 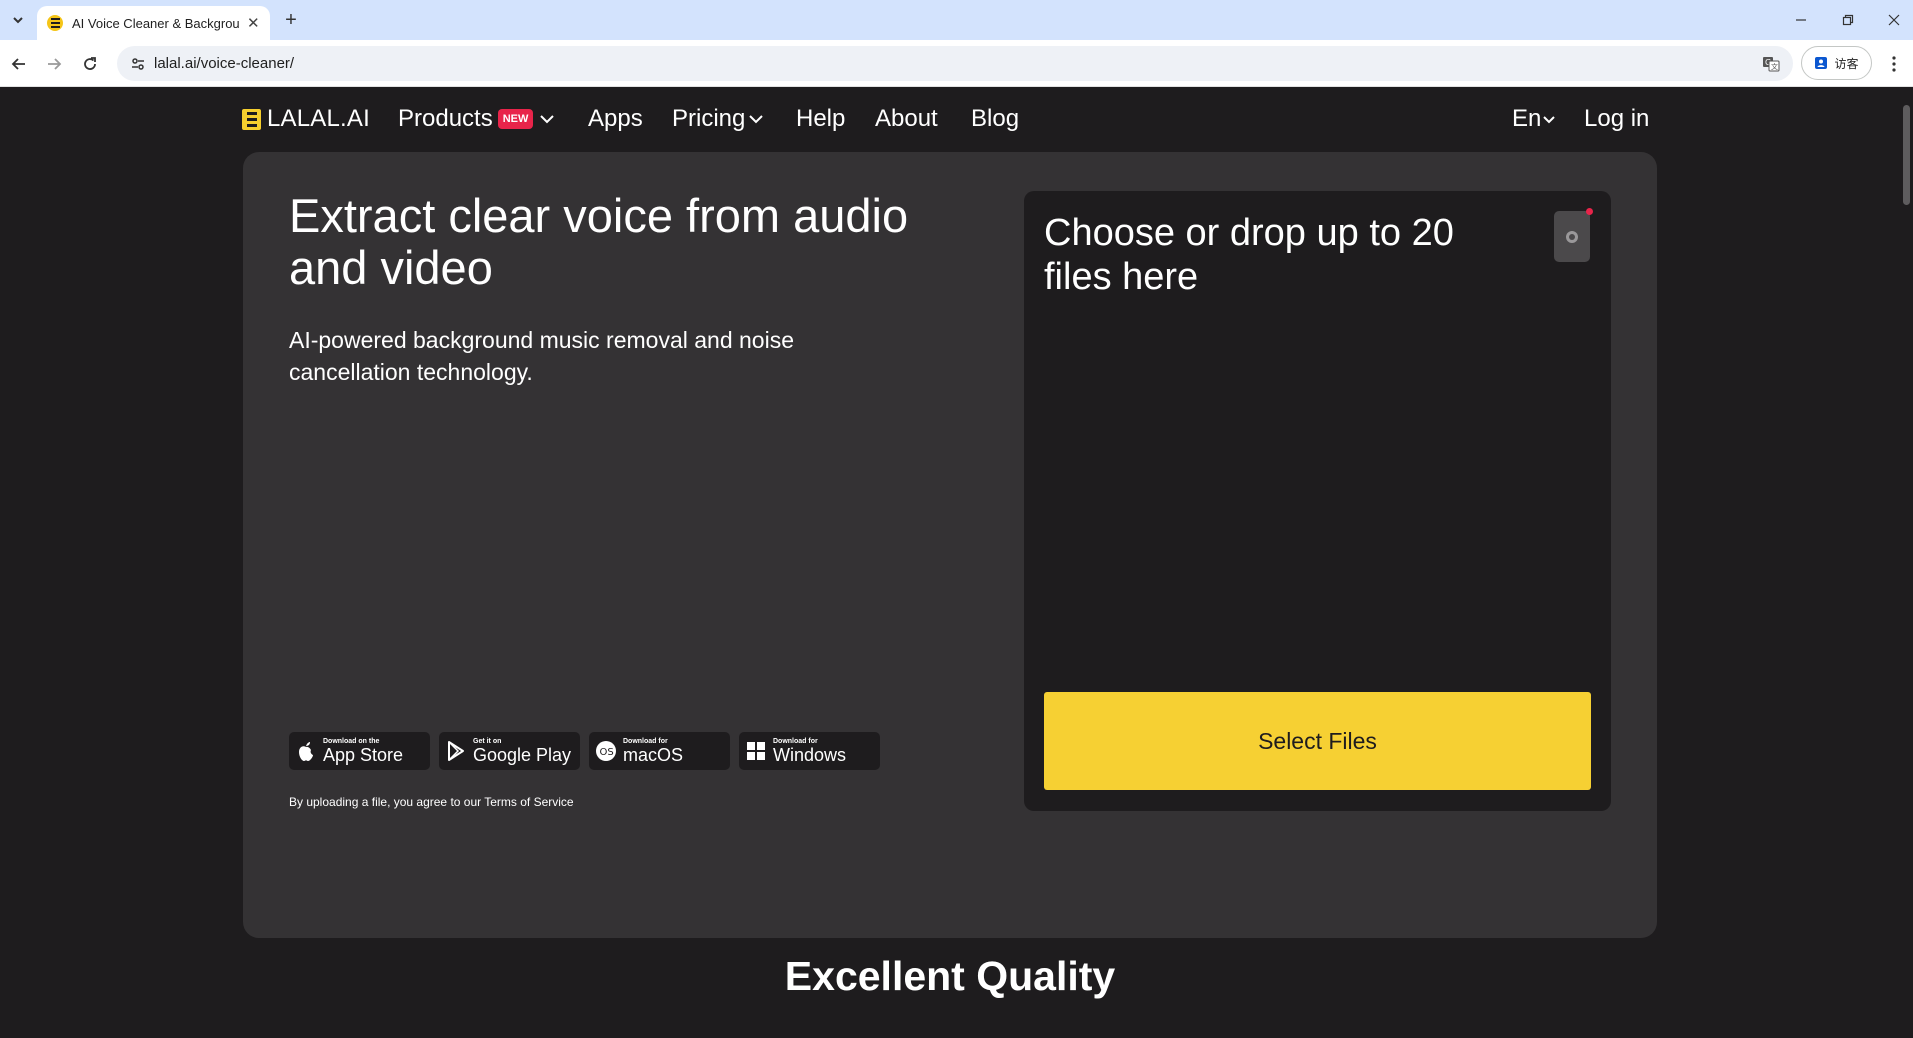 I want to click on new-badge: NEW, so click(x=515, y=119).